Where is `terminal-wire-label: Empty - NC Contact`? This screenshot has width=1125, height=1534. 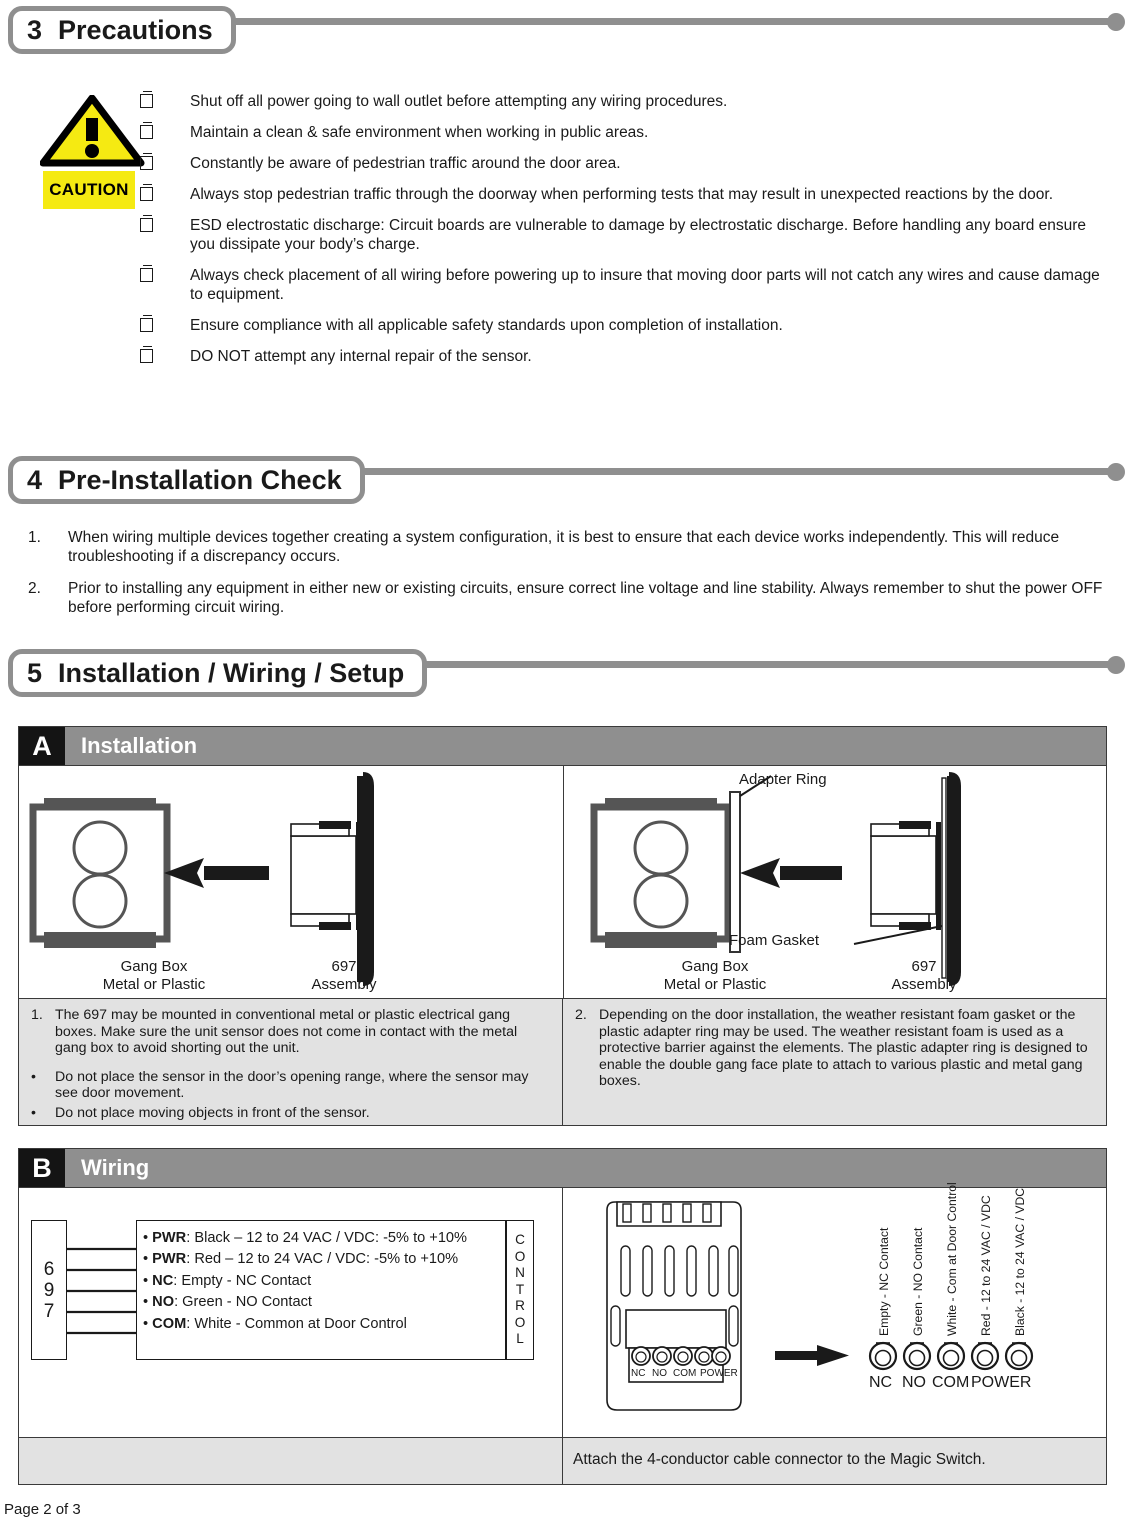
terminal-wire-label: Empty - NC Contact is located at coordinates (884, 1281).